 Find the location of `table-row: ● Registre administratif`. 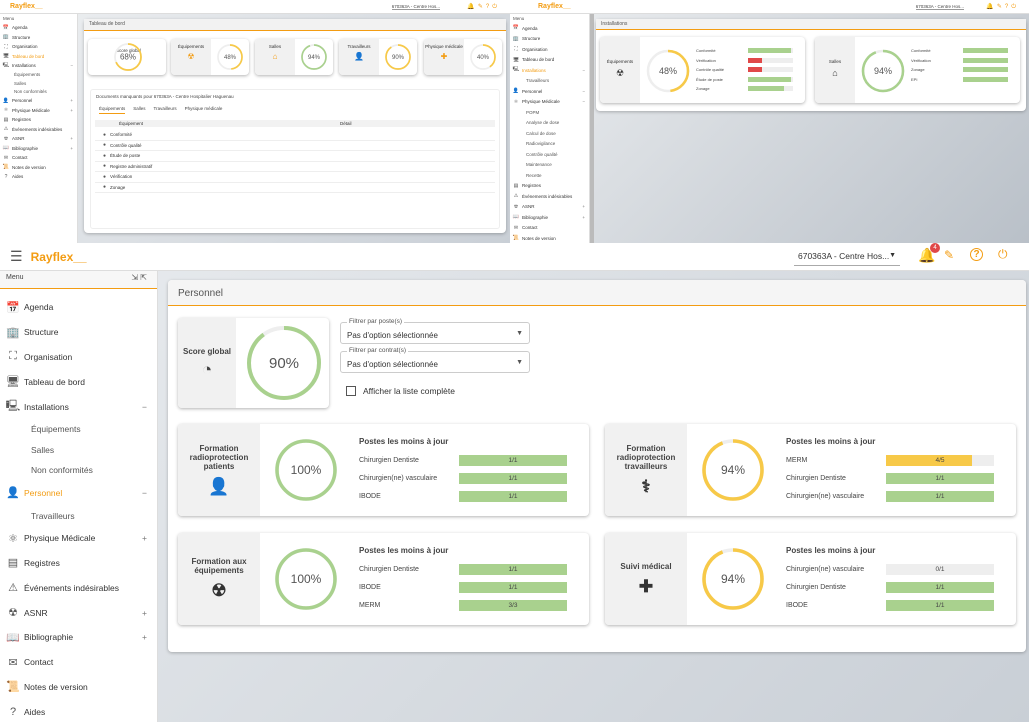

table-row: ● Registre administratif is located at coordinates (295, 167).